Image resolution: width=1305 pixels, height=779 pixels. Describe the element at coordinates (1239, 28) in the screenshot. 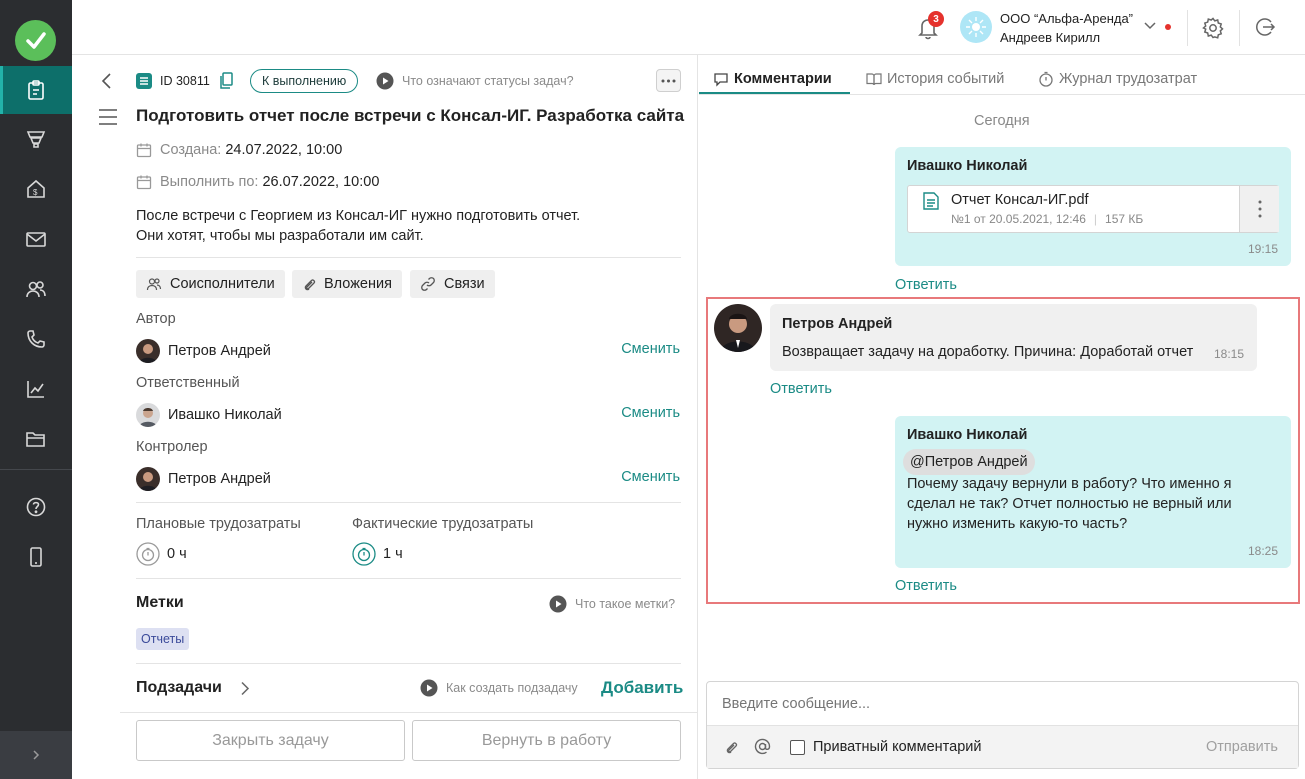

I see `topbar-divider` at that location.